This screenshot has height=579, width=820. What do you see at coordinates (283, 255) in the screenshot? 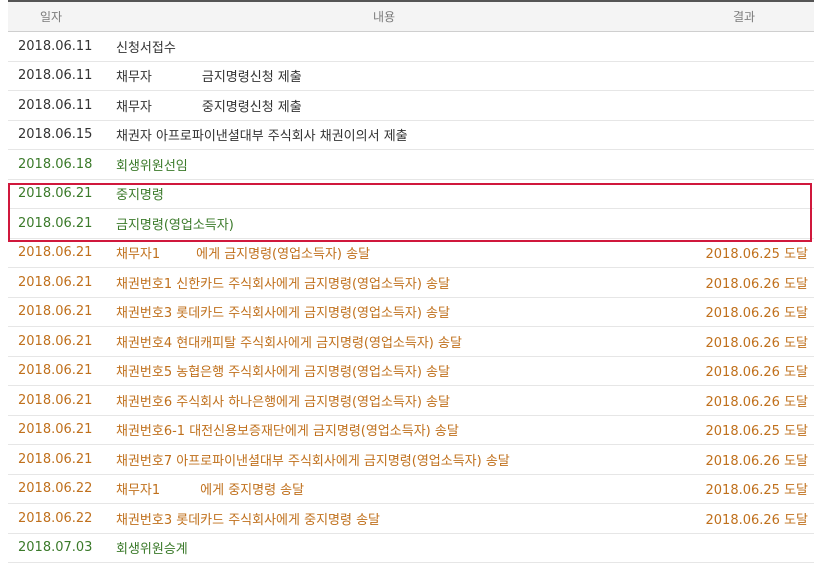
I see `row-content-suffix: 에게 금지명령(영업소득자) 송달` at bounding box center [283, 255].